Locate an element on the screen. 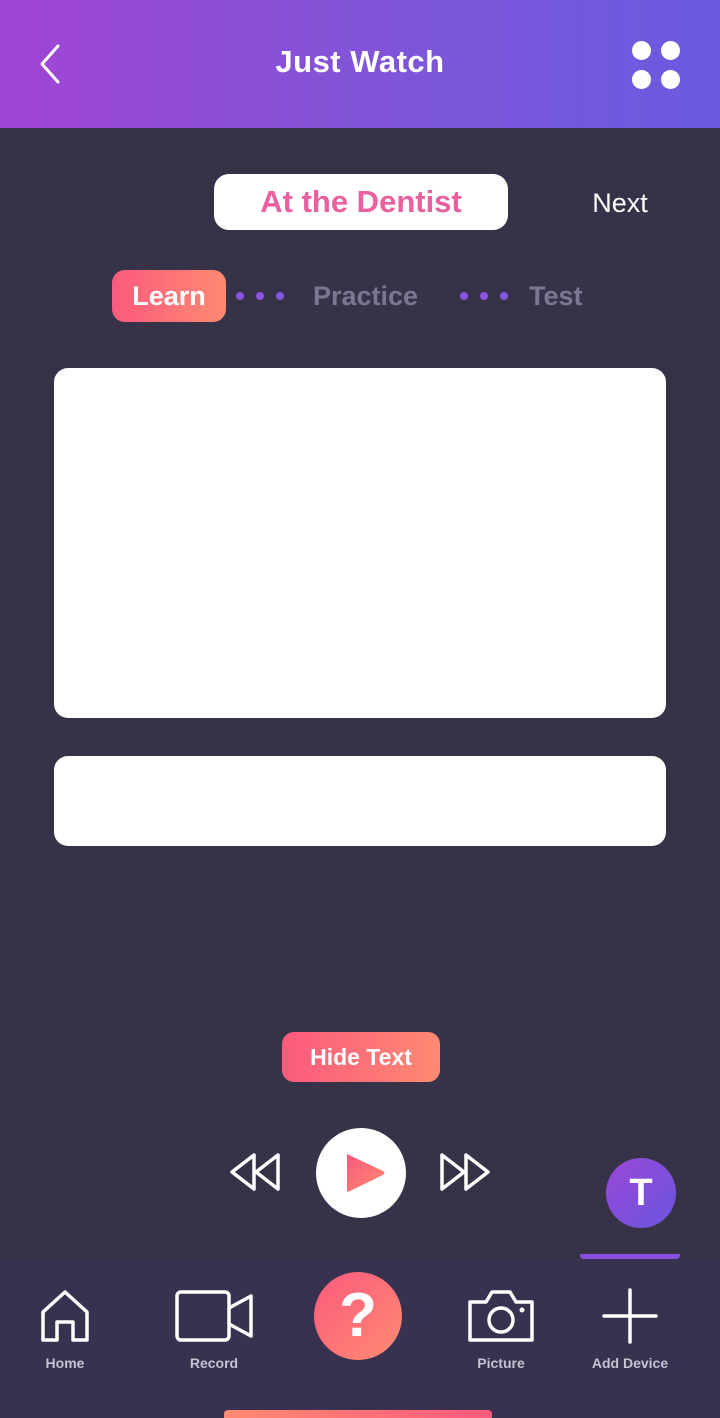 Image resolution: width=720 pixels, height=1418 pixels. step-learn: Learn is located at coordinates (169, 296).